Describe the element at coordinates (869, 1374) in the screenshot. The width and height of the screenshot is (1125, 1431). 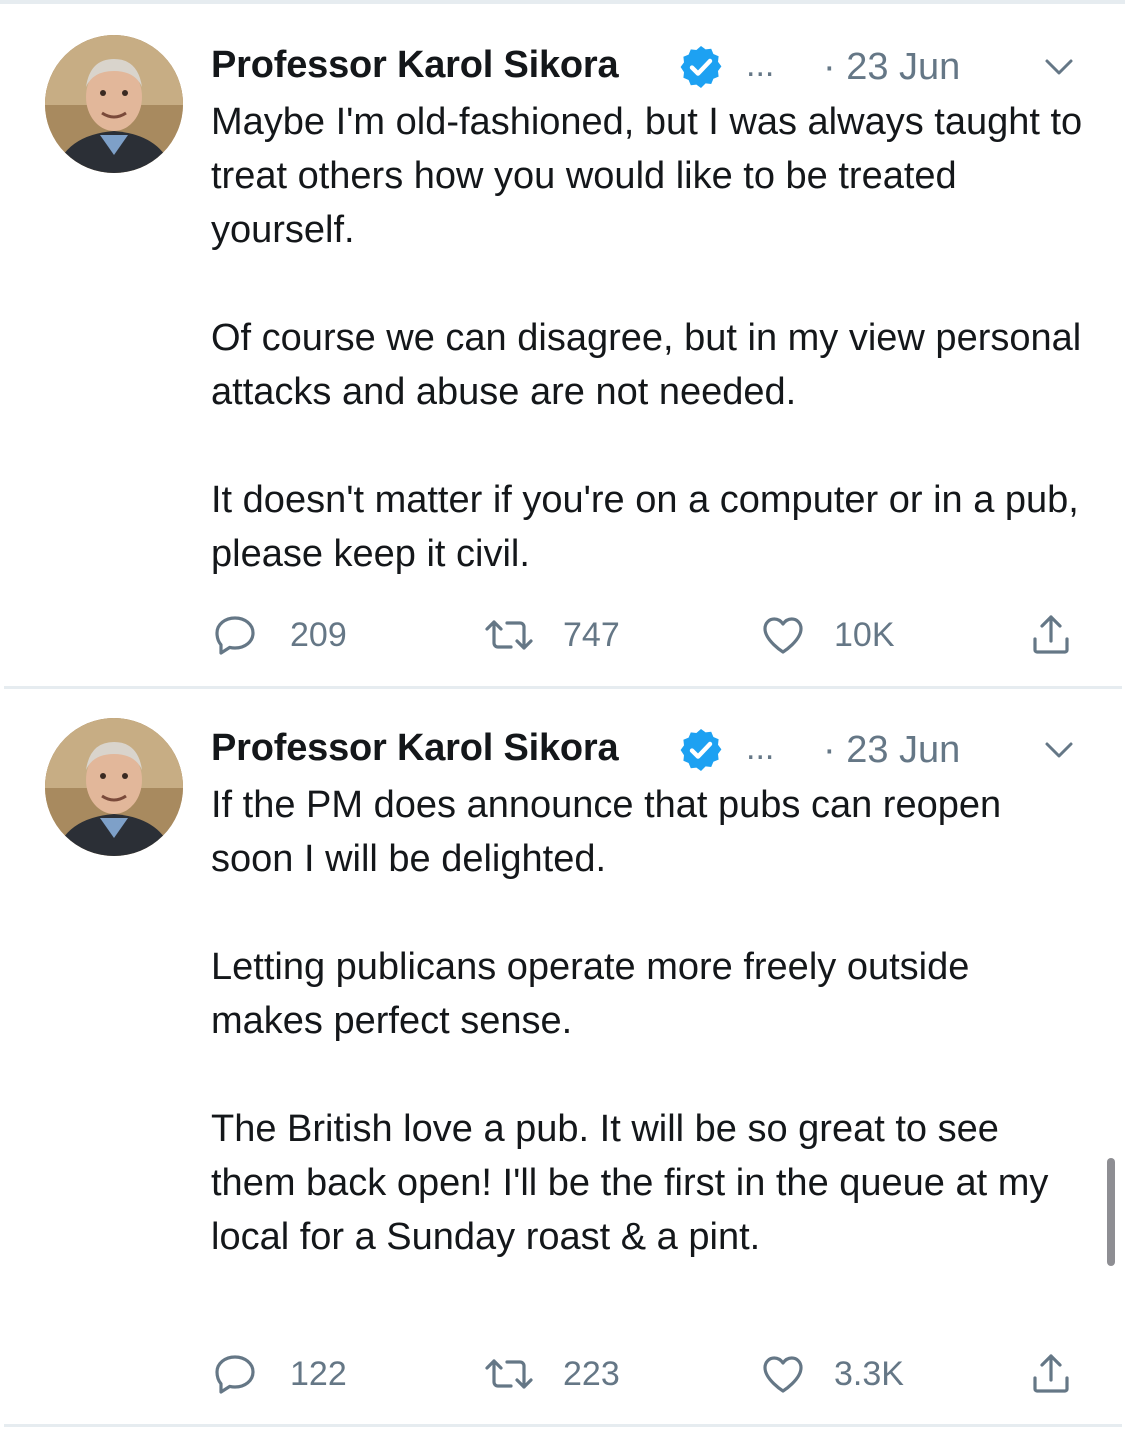
I see `like-count: 3.3K` at that location.